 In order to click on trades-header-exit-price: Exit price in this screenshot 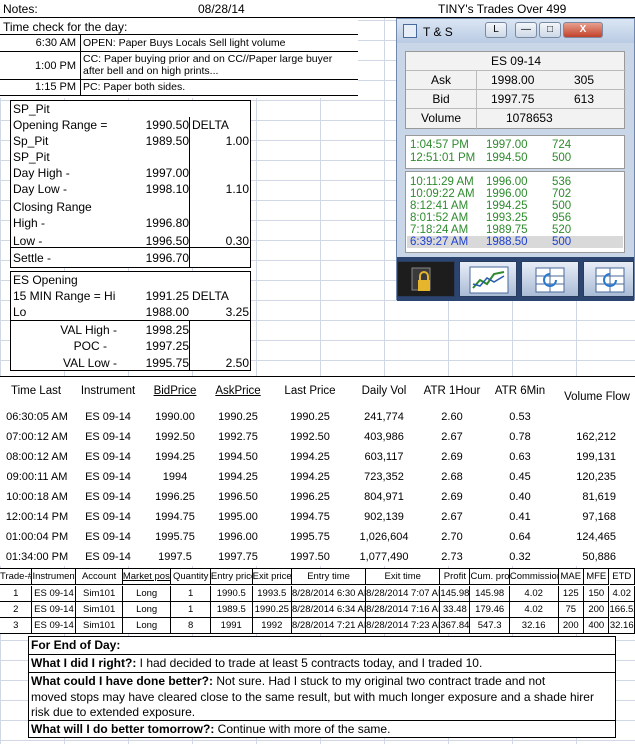, I will do `click(272, 577)`.